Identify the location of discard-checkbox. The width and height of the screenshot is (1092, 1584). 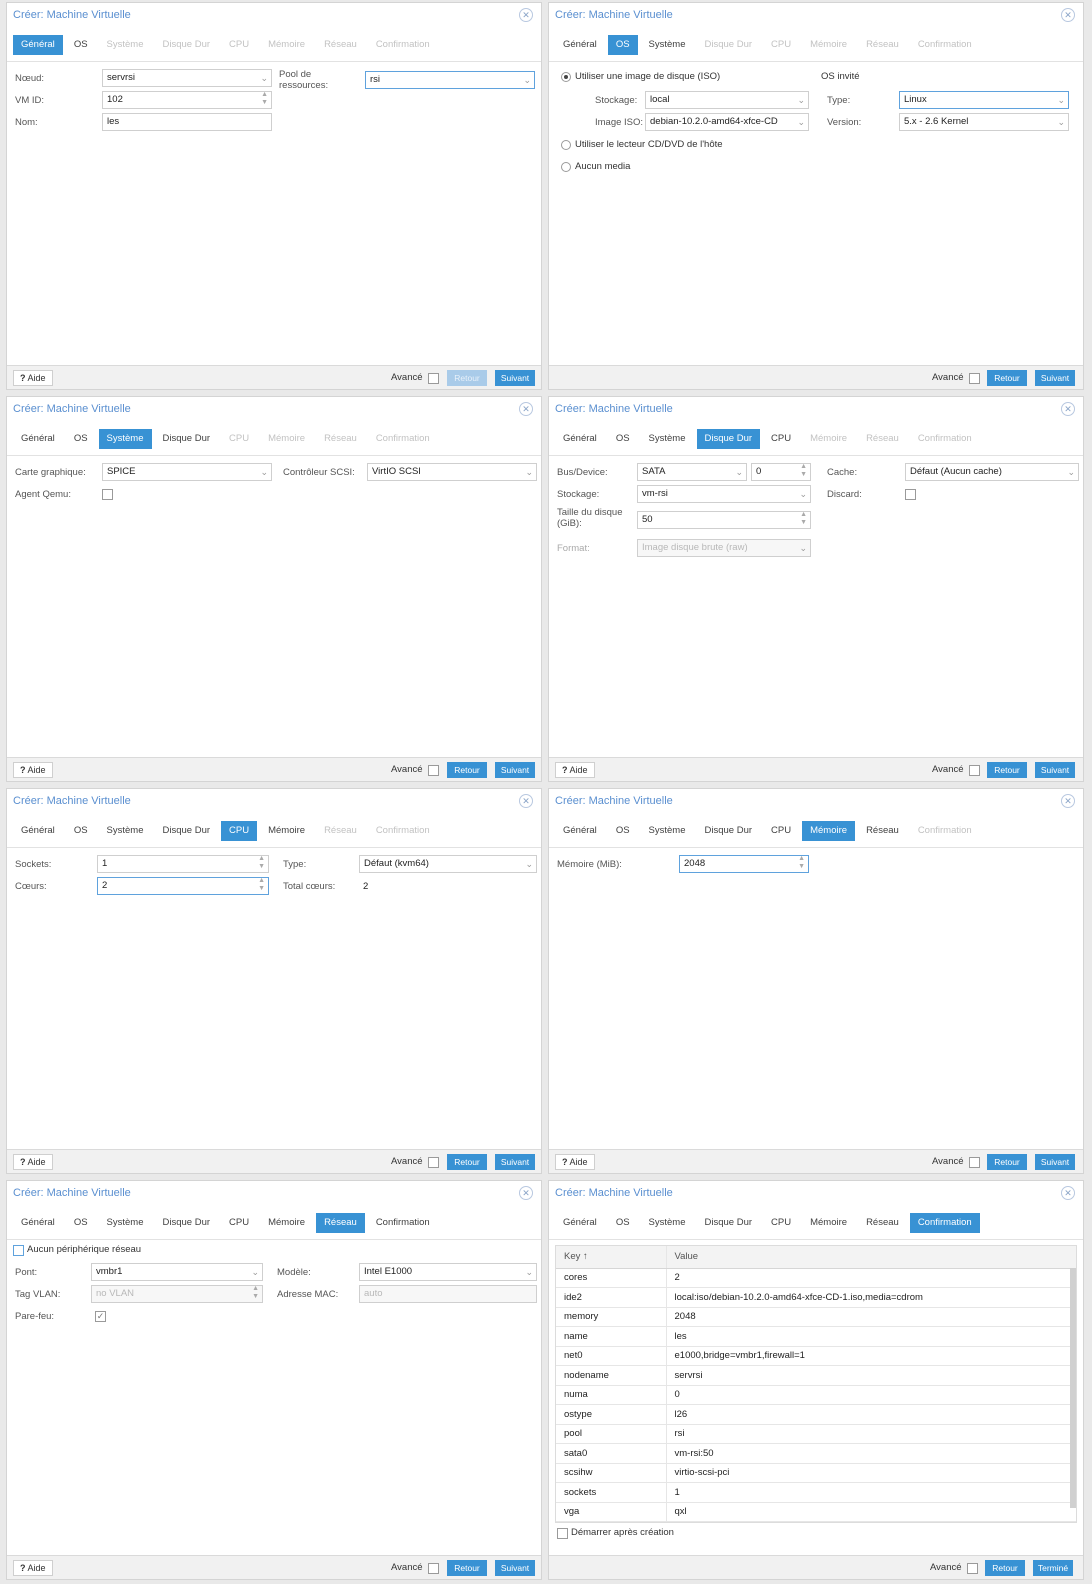
(910, 494).